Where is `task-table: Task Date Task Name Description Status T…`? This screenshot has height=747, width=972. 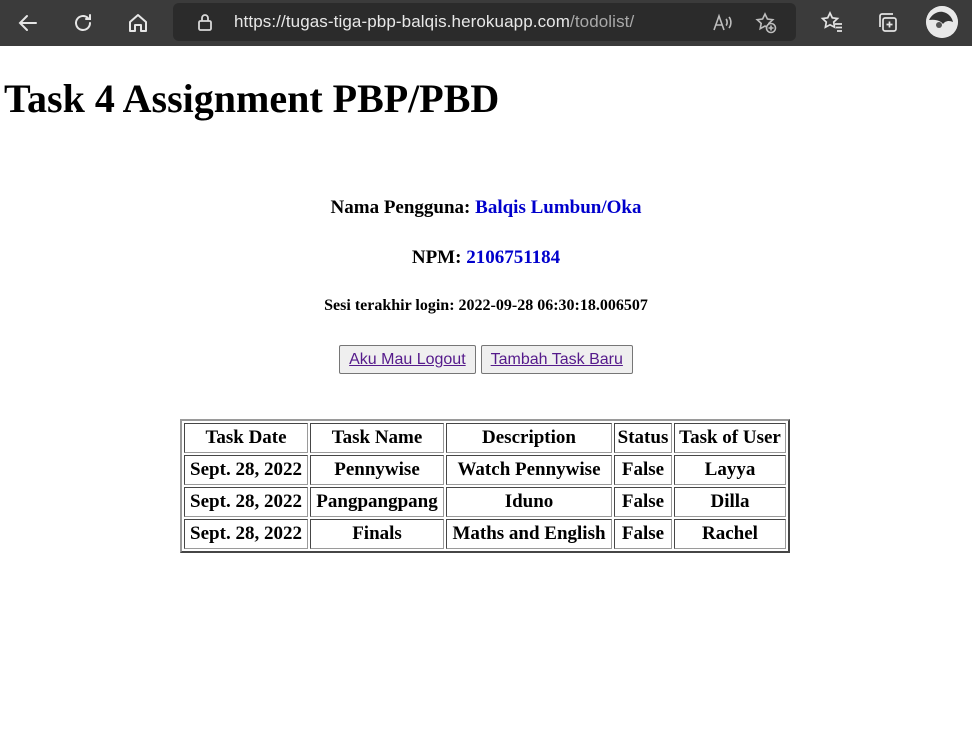 task-table: Task Date Task Name Description Status T… is located at coordinates (485, 486).